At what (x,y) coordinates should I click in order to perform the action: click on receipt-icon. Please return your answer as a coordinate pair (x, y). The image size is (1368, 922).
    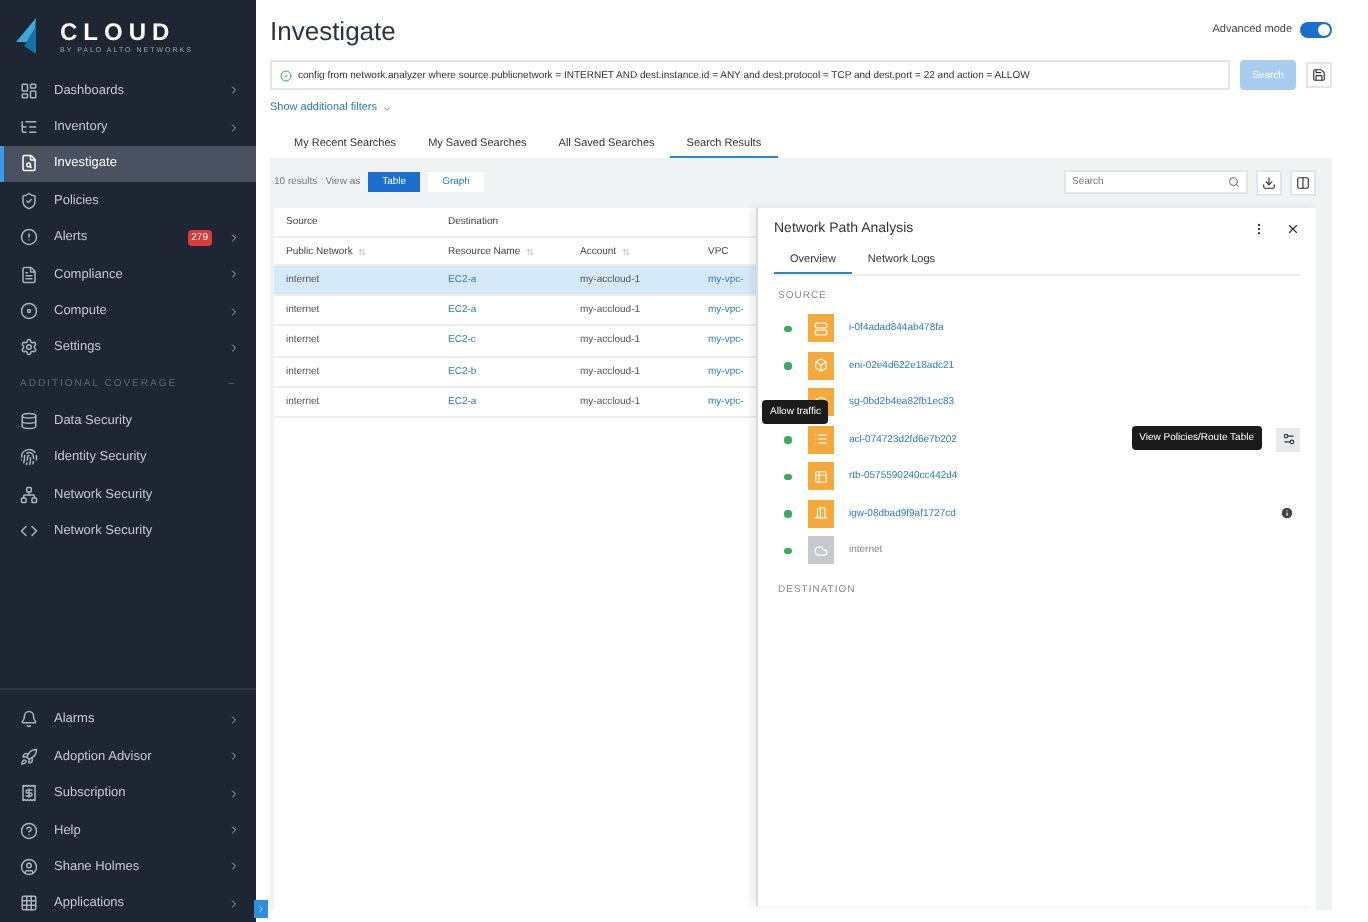
    Looking at the image, I should click on (29, 793).